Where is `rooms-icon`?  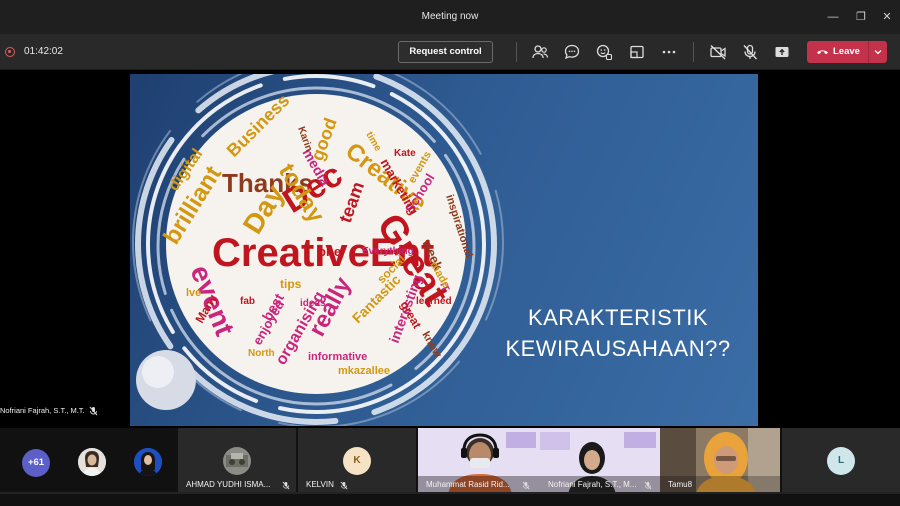
rooms-icon is located at coordinates (637, 52).